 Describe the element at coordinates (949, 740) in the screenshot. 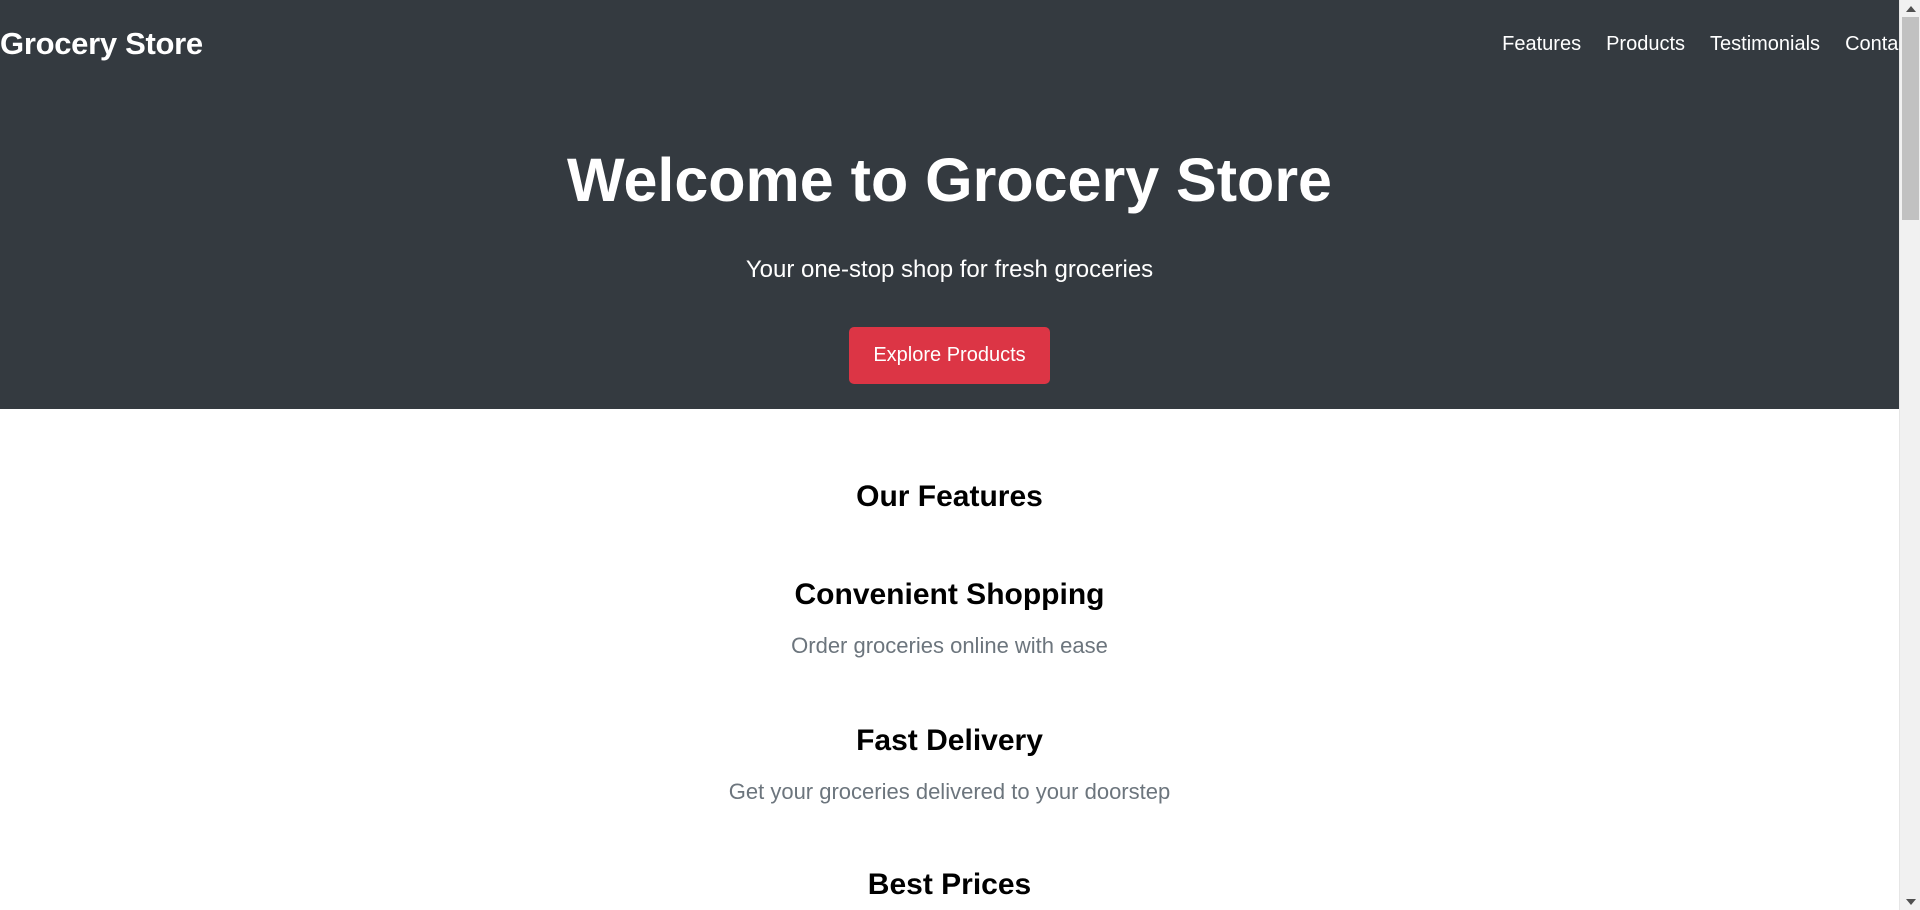

I see `feature-heading: Fast Delivery` at that location.